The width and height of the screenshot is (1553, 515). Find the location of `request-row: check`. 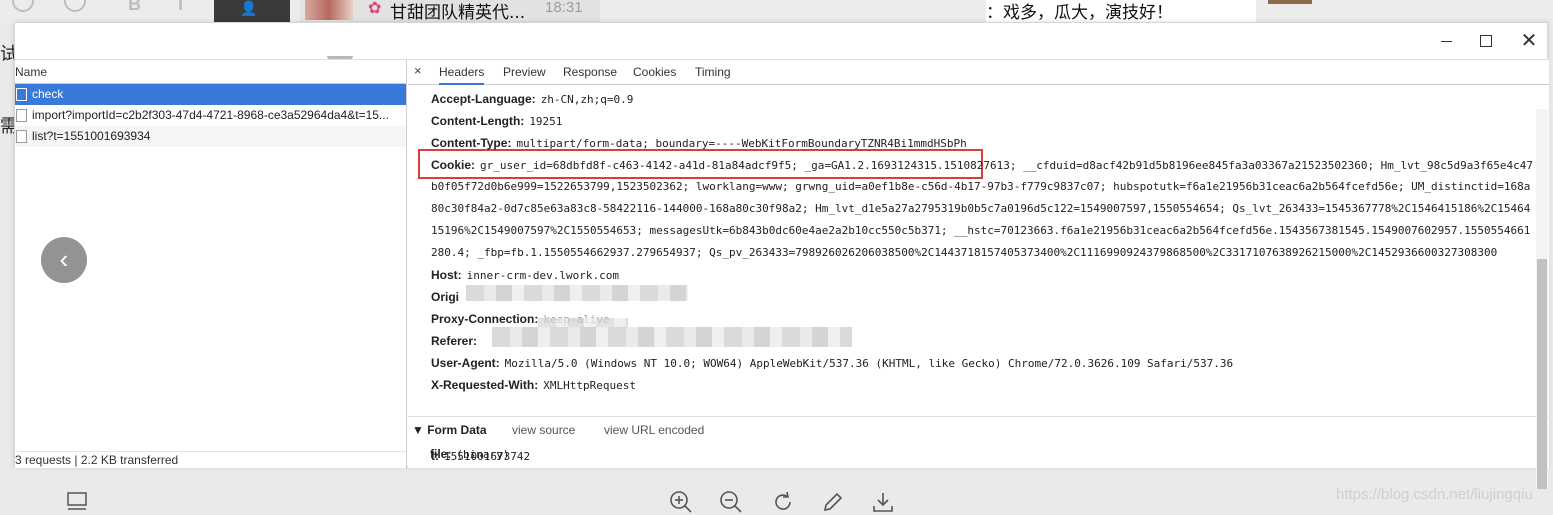

request-row: check is located at coordinates (210, 94).